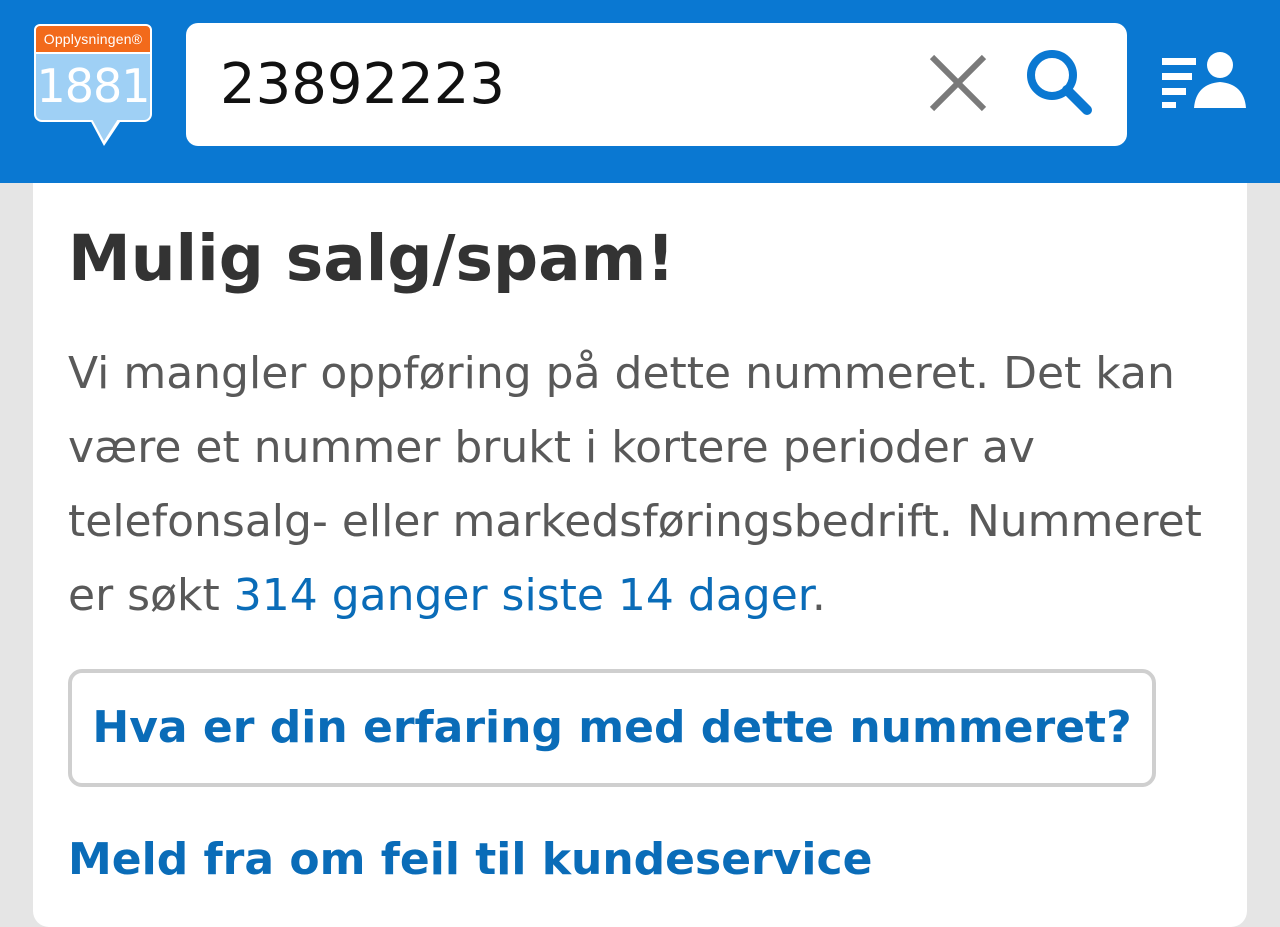 This screenshot has width=1280, height=927. Describe the element at coordinates (105, 130) in the screenshot. I see `logo-speech-tail-fill` at that location.